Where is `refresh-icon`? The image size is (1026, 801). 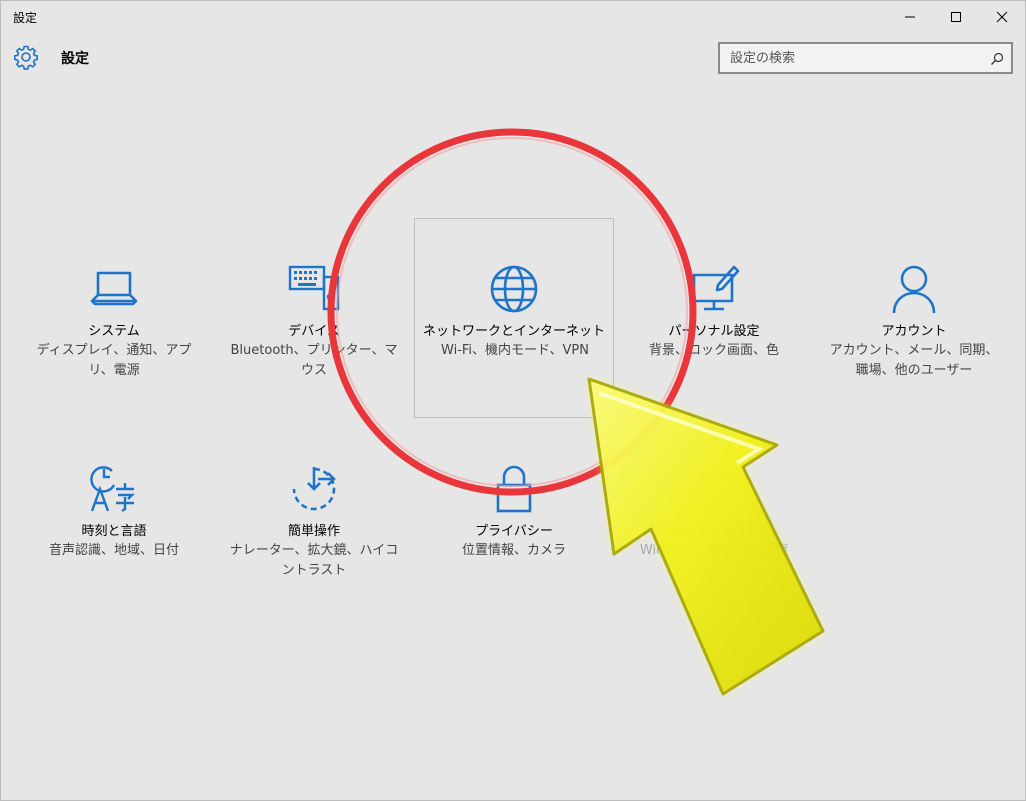
refresh-icon is located at coordinates (714, 489).